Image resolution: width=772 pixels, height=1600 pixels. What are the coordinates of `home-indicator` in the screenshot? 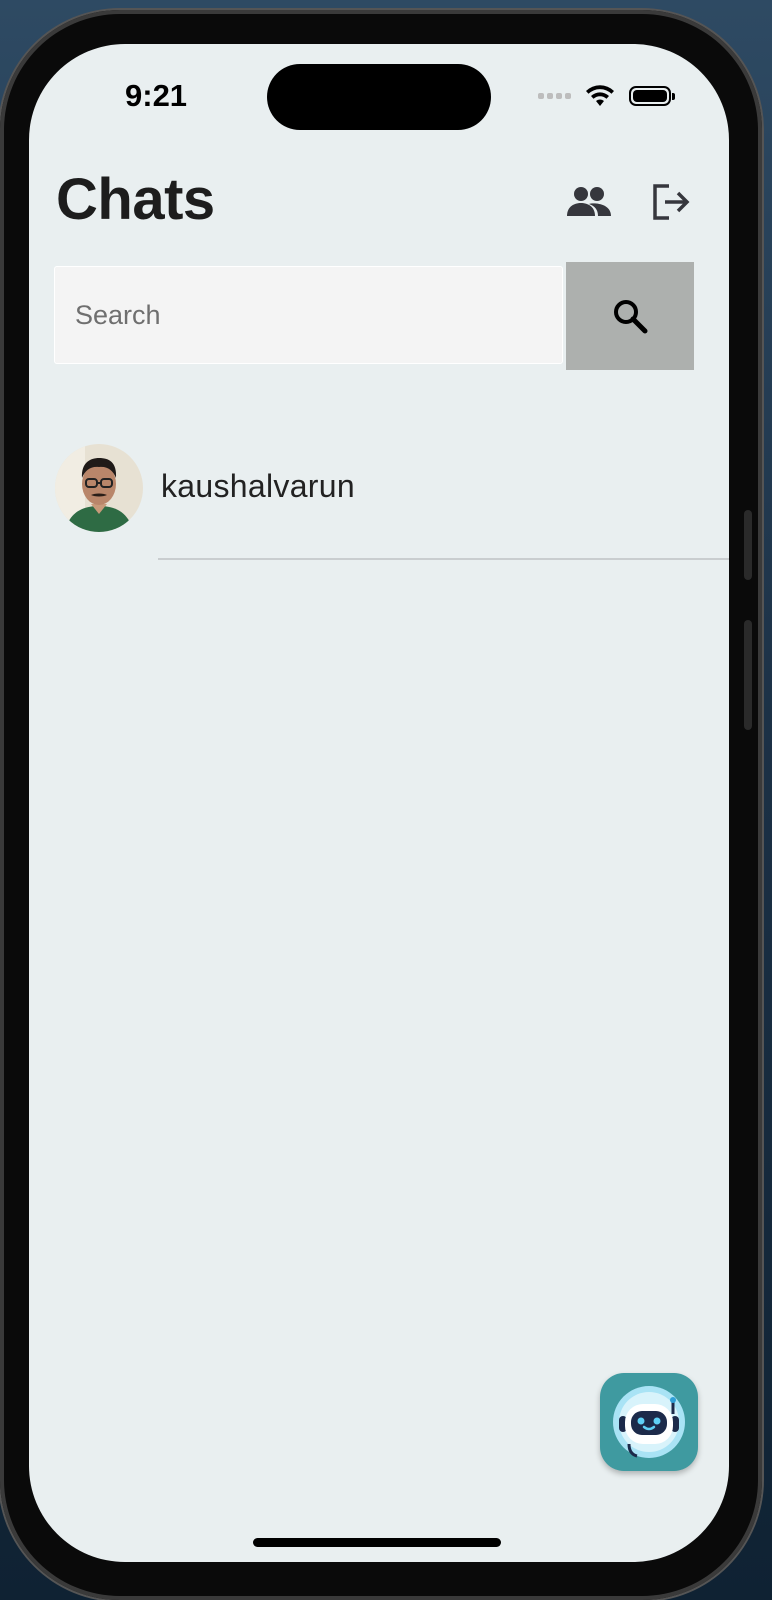 It's located at (377, 1542).